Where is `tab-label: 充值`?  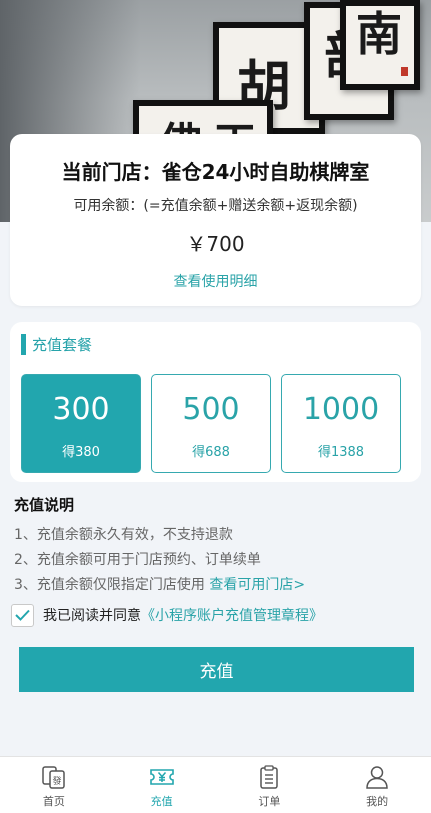 tab-label: 充值 is located at coordinates (161, 801).